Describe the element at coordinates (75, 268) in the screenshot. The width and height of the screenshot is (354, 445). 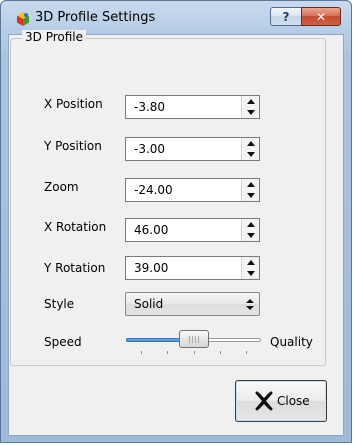
I see `y-rotation-label: Y Rotation` at that location.